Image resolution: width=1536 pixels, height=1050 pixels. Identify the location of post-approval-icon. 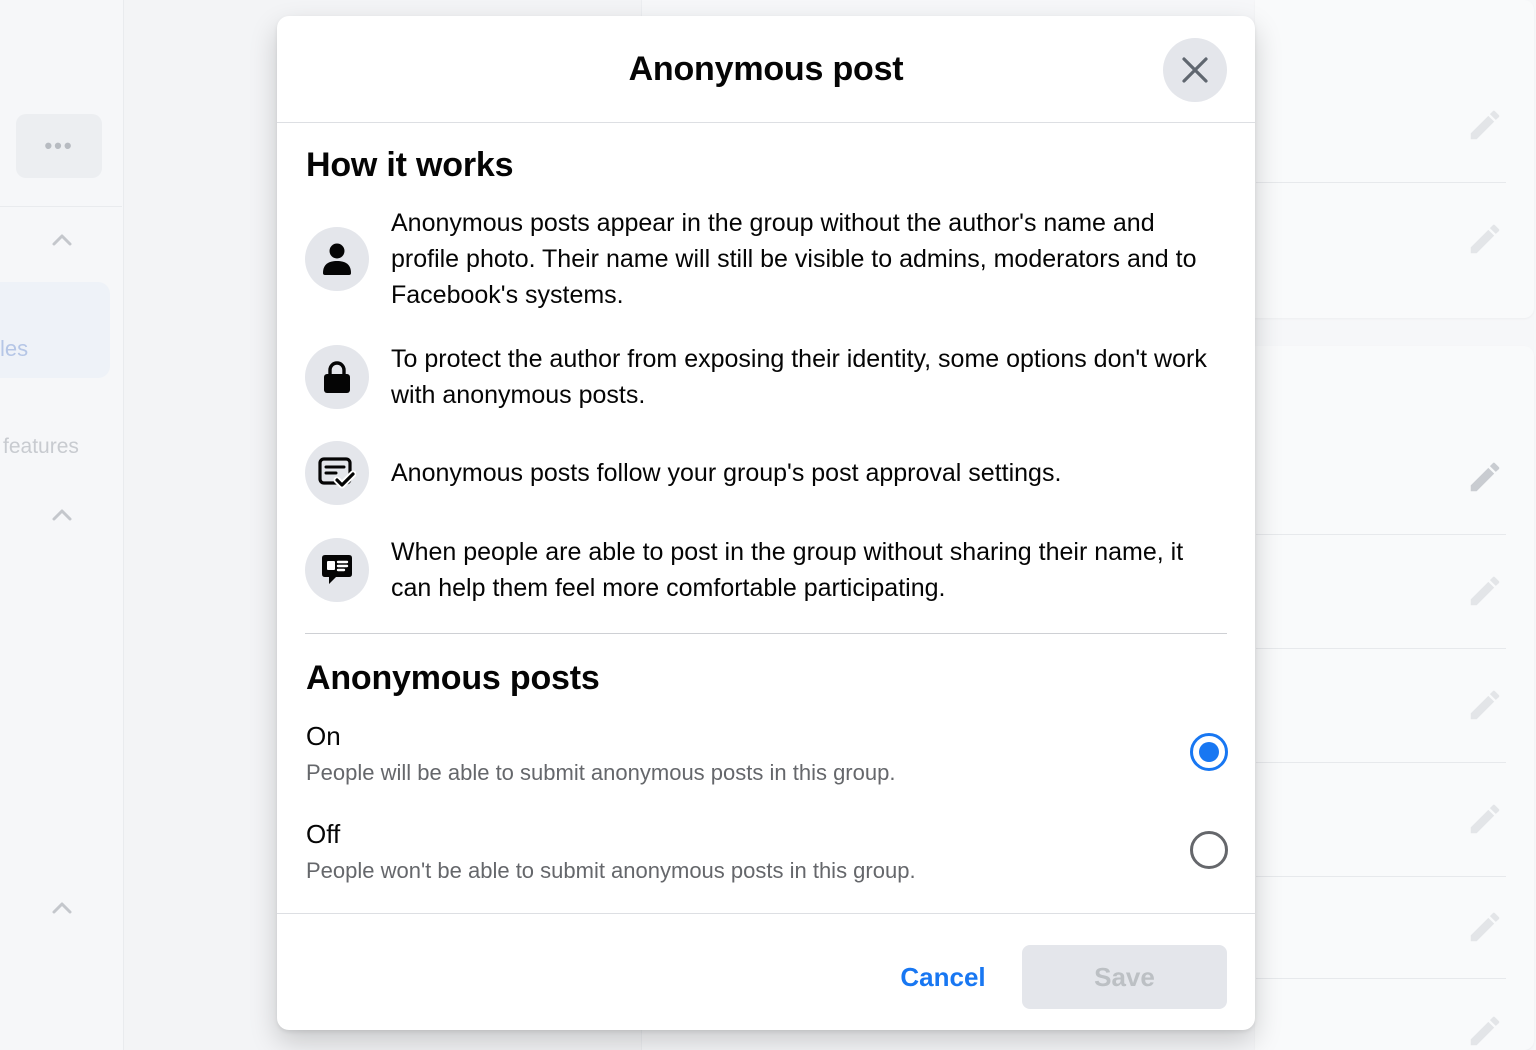
(337, 473).